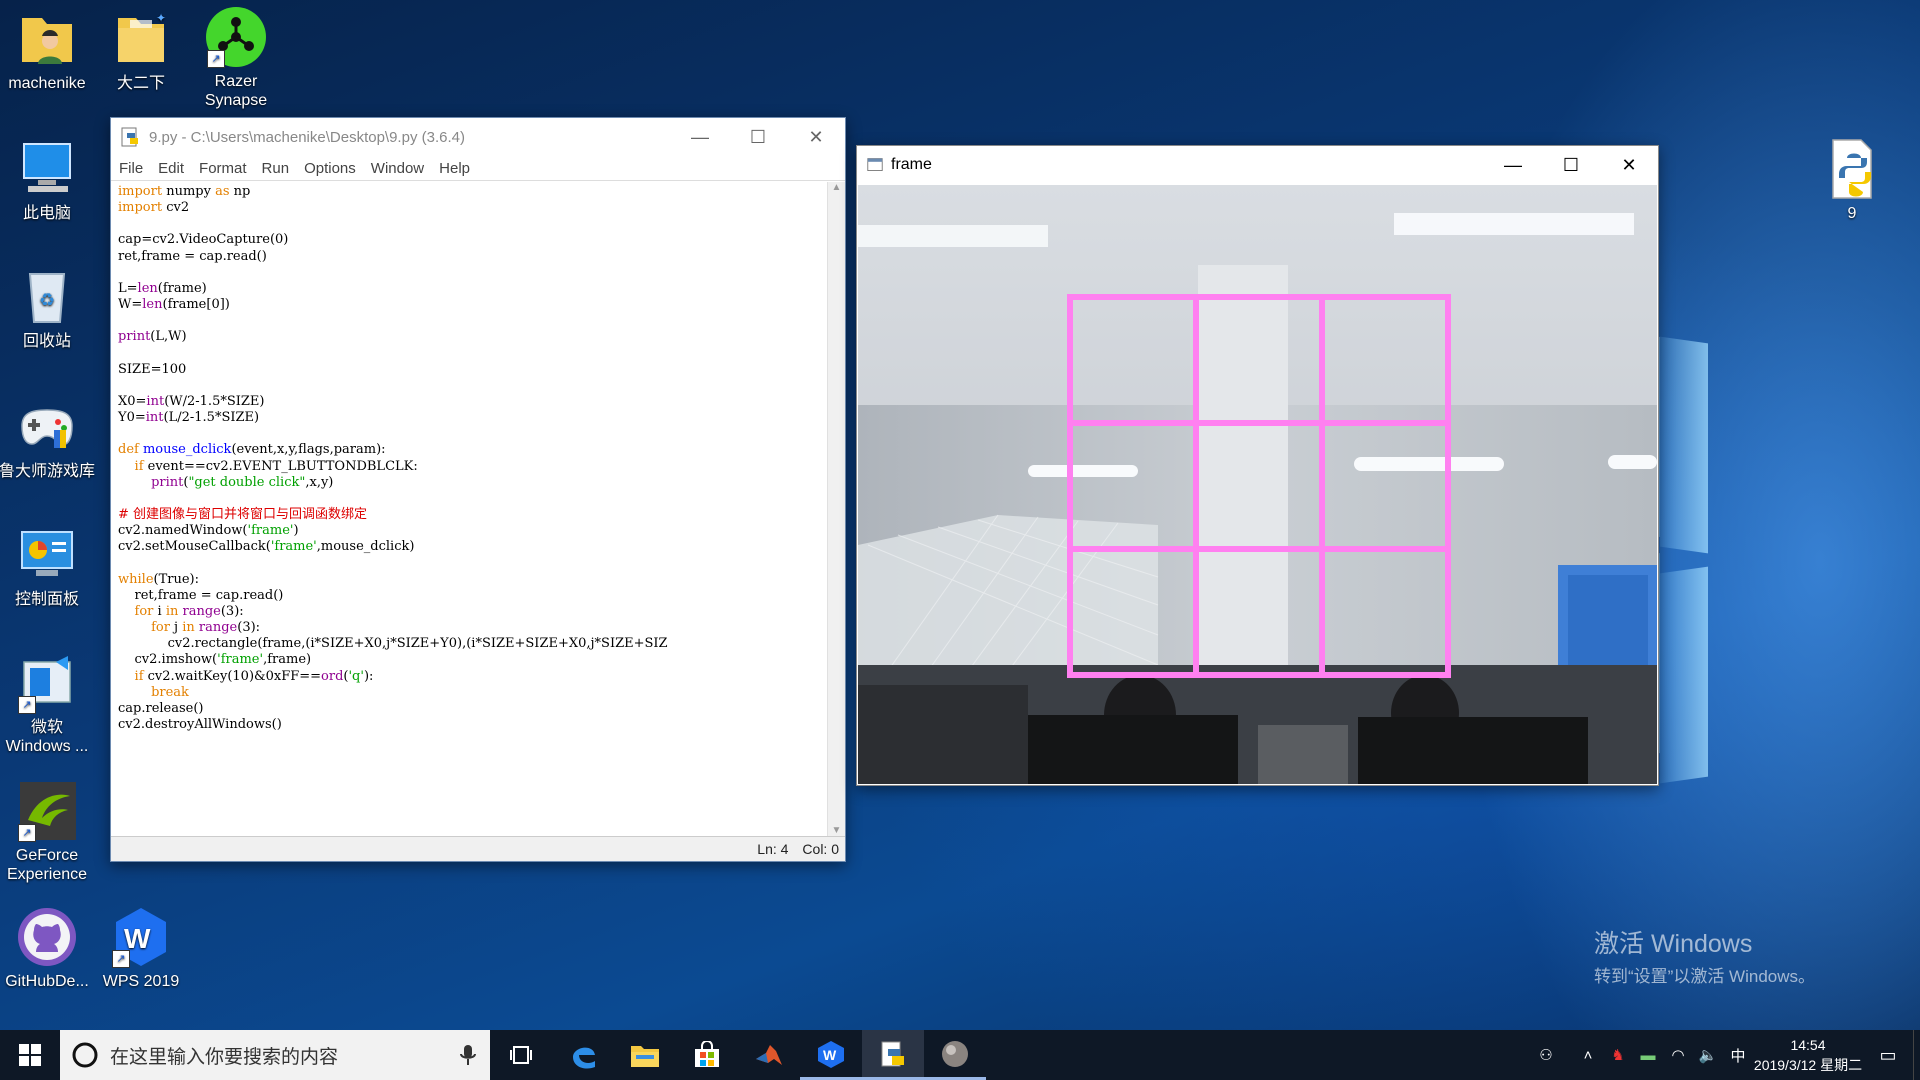  I want to click on scroll-up-icon: ▲, so click(836, 187).